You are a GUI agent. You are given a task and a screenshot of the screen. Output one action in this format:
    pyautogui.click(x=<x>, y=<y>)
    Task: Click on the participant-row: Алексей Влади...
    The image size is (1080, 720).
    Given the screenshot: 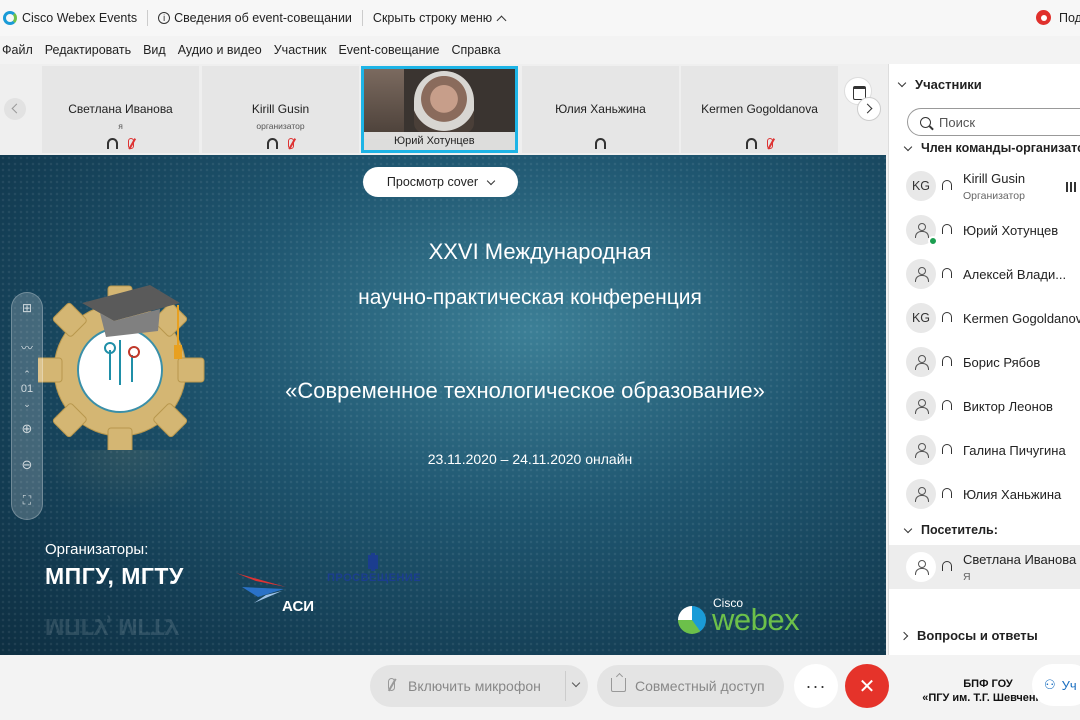 What is the action you would take?
    pyautogui.click(x=984, y=274)
    